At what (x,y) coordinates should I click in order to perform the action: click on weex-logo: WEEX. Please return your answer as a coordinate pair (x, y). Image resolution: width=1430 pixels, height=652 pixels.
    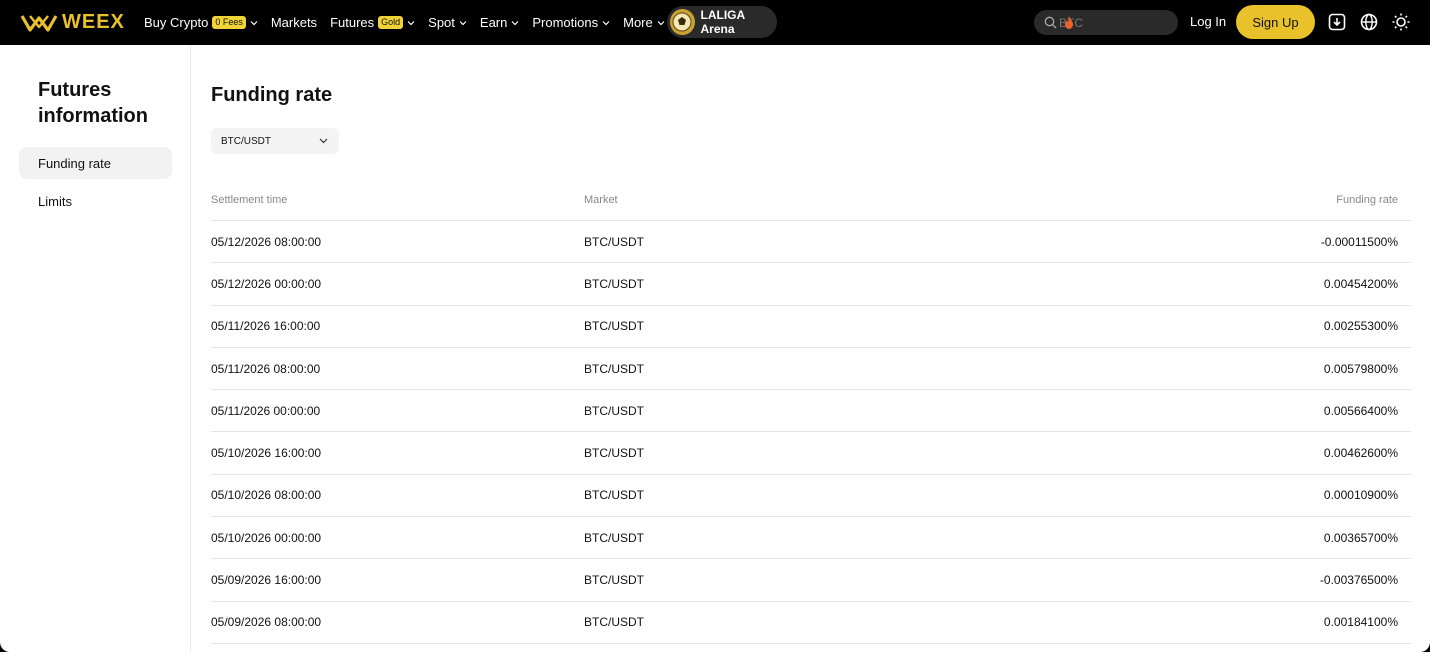
    Looking at the image, I should click on (72, 22).